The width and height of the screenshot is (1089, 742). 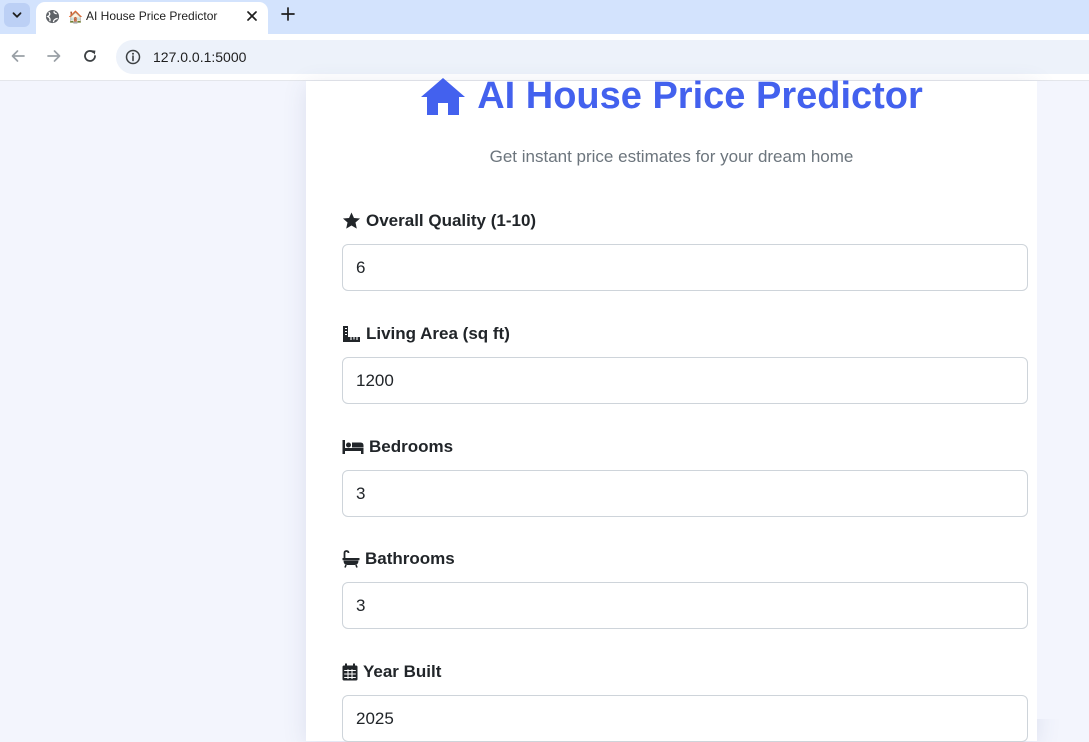 What do you see at coordinates (54, 56) in the screenshot?
I see `forward-arrow-icon` at bounding box center [54, 56].